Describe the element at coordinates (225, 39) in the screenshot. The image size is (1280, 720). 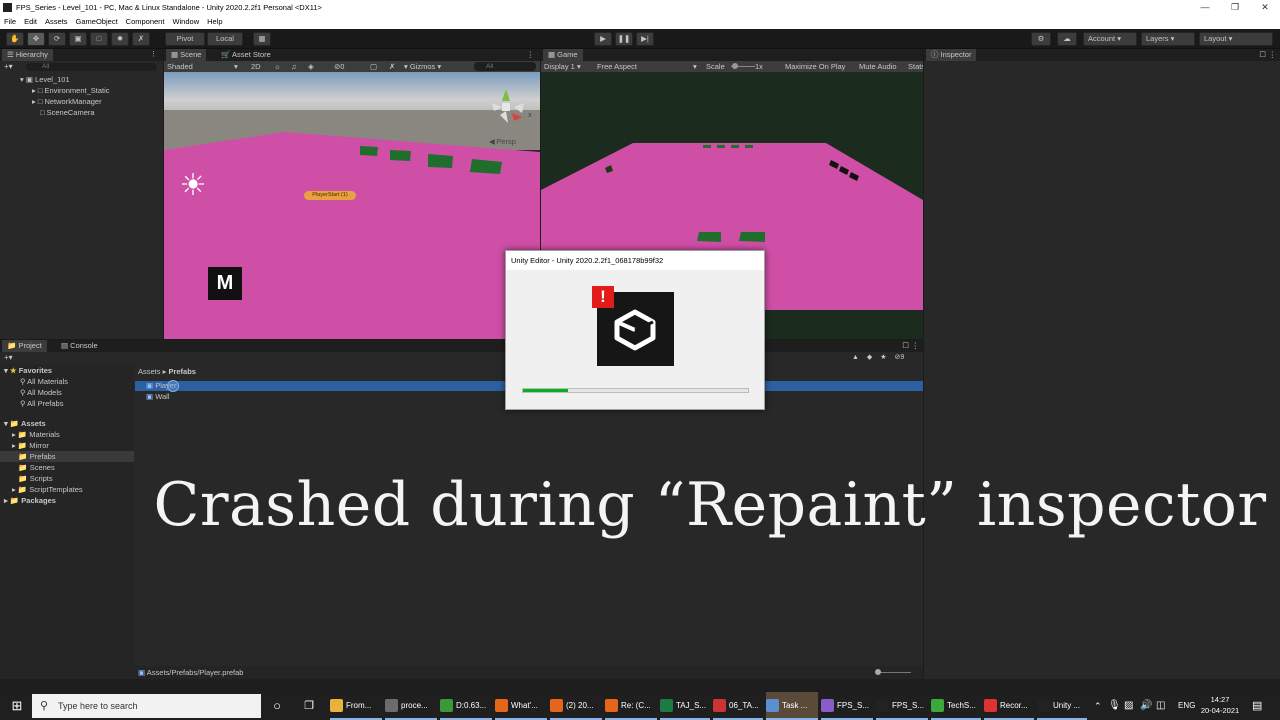
I see `local-toggle: Local` at that location.